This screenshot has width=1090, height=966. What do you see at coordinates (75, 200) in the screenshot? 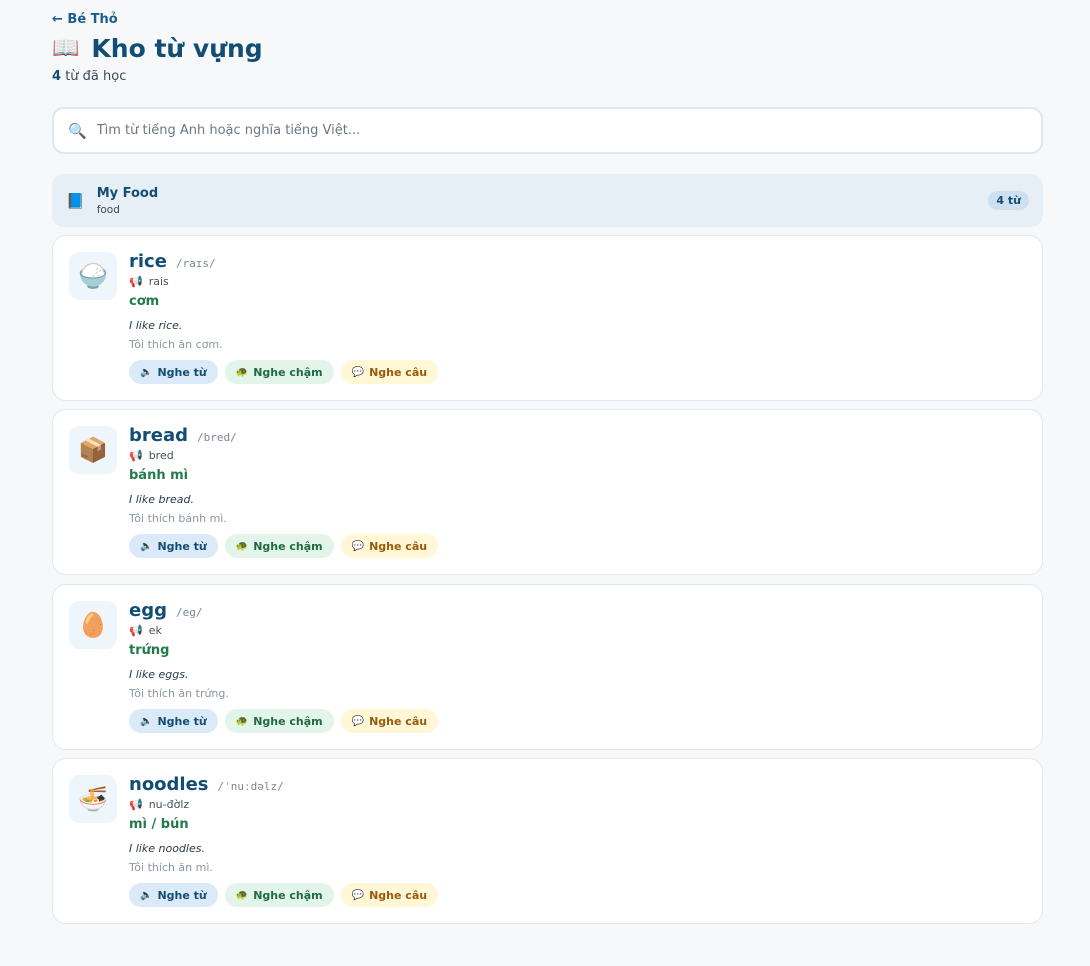
I see `blue-book-icon: 📘` at bounding box center [75, 200].